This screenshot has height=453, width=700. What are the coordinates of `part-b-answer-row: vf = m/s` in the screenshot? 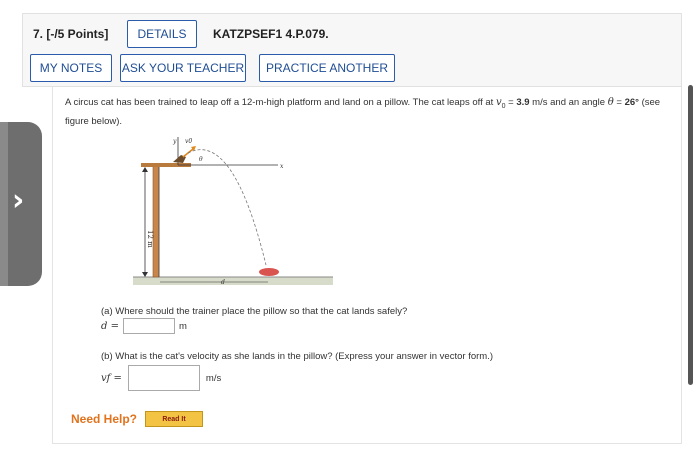 It's located at (161, 378).